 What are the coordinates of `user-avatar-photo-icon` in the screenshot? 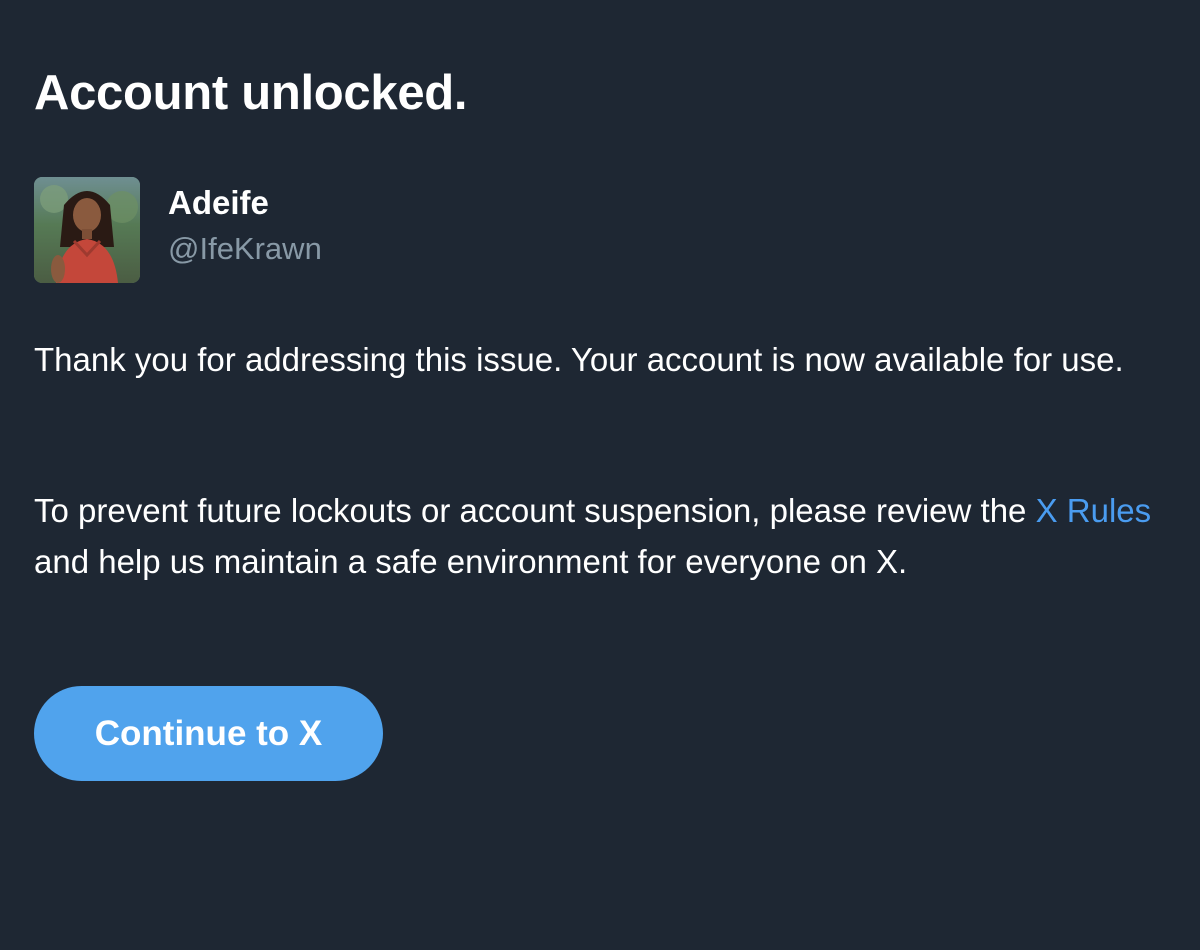 It's located at (87, 230).